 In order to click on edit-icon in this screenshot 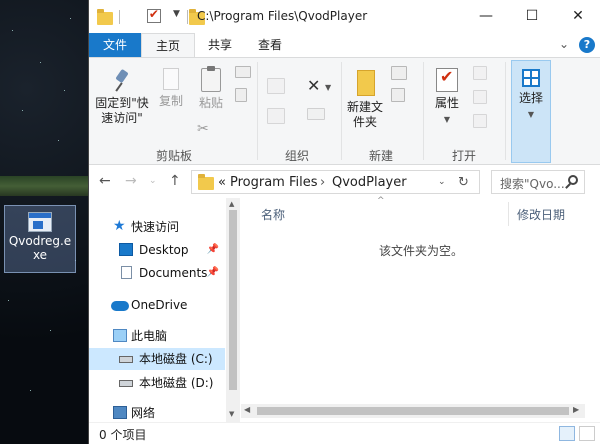, I will do `click(480, 97)`.